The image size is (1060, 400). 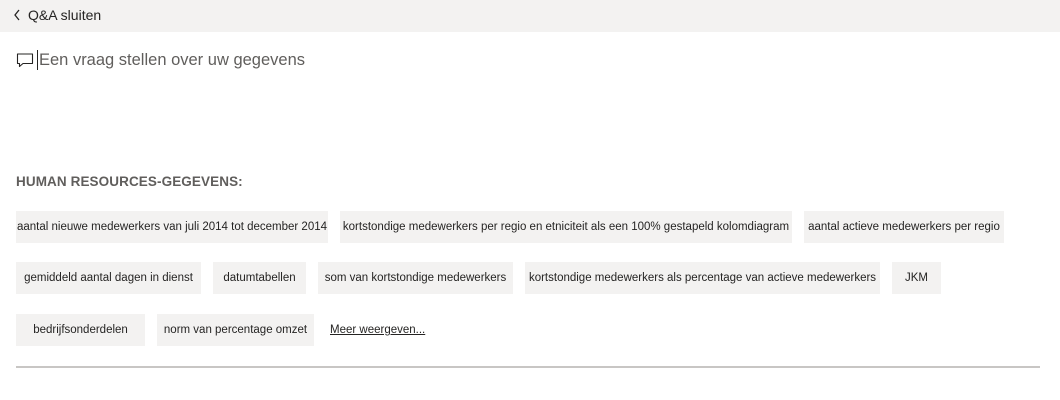 I want to click on suggestion-chip: datumtabellen, so click(x=259, y=278).